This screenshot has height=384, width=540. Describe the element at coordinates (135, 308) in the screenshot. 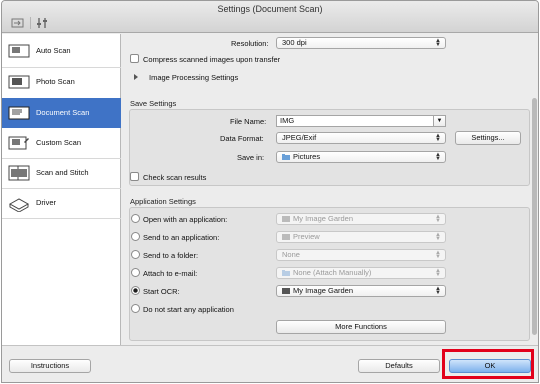

I see `radio-do-not-start-application` at that location.